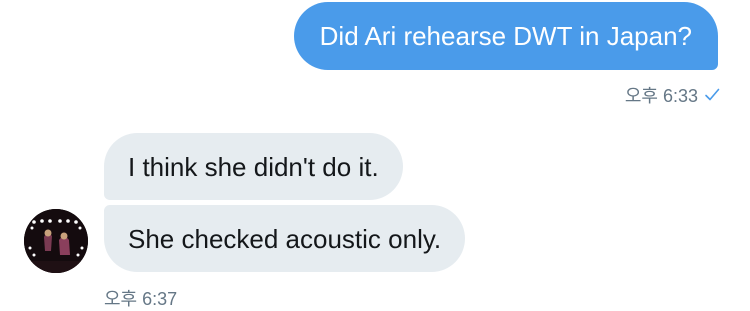  I want to click on outgoing-message-meta: 오후 6:33, so click(672, 95).